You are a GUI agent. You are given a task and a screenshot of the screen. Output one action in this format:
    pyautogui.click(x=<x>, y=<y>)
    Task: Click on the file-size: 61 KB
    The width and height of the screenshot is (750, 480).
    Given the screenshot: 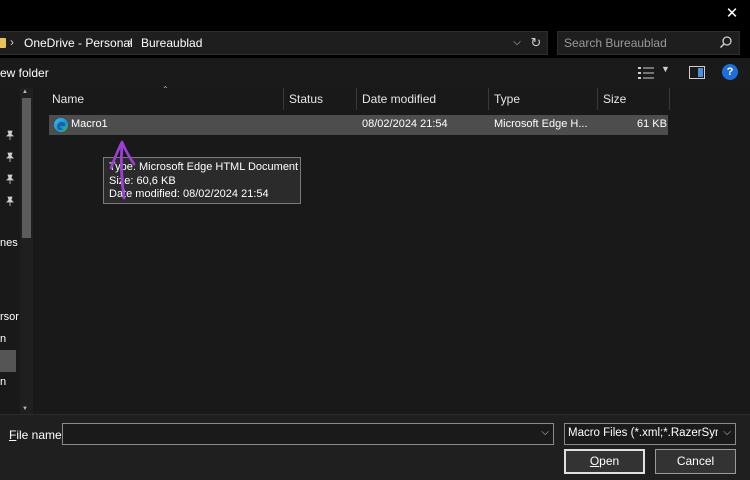 What is the action you would take?
    pyautogui.click(x=652, y=124)
    